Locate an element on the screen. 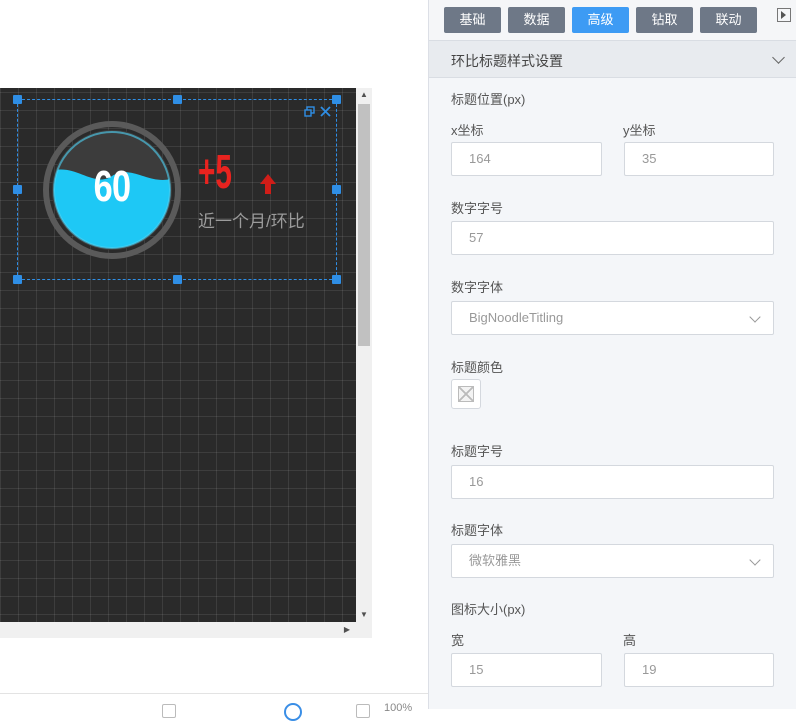 Image resolution: width=796 pixels, height=721 pixels. title-color-picker is located at coordinates (466, 394).